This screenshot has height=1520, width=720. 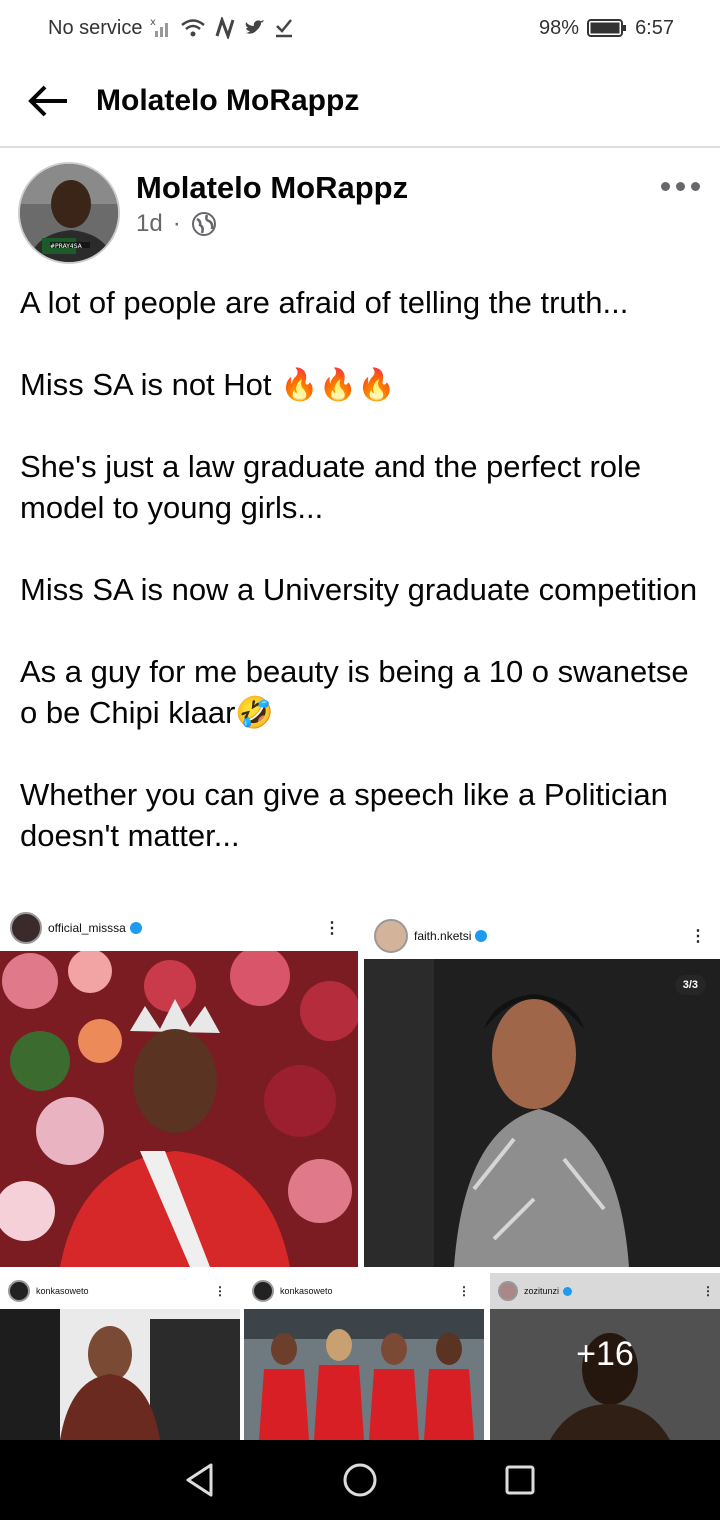 What do you see at coordinates (66, 246) in the screenshot?
I see `avatar-caption: #PRAY4SA` at bounding box center [66, 246].